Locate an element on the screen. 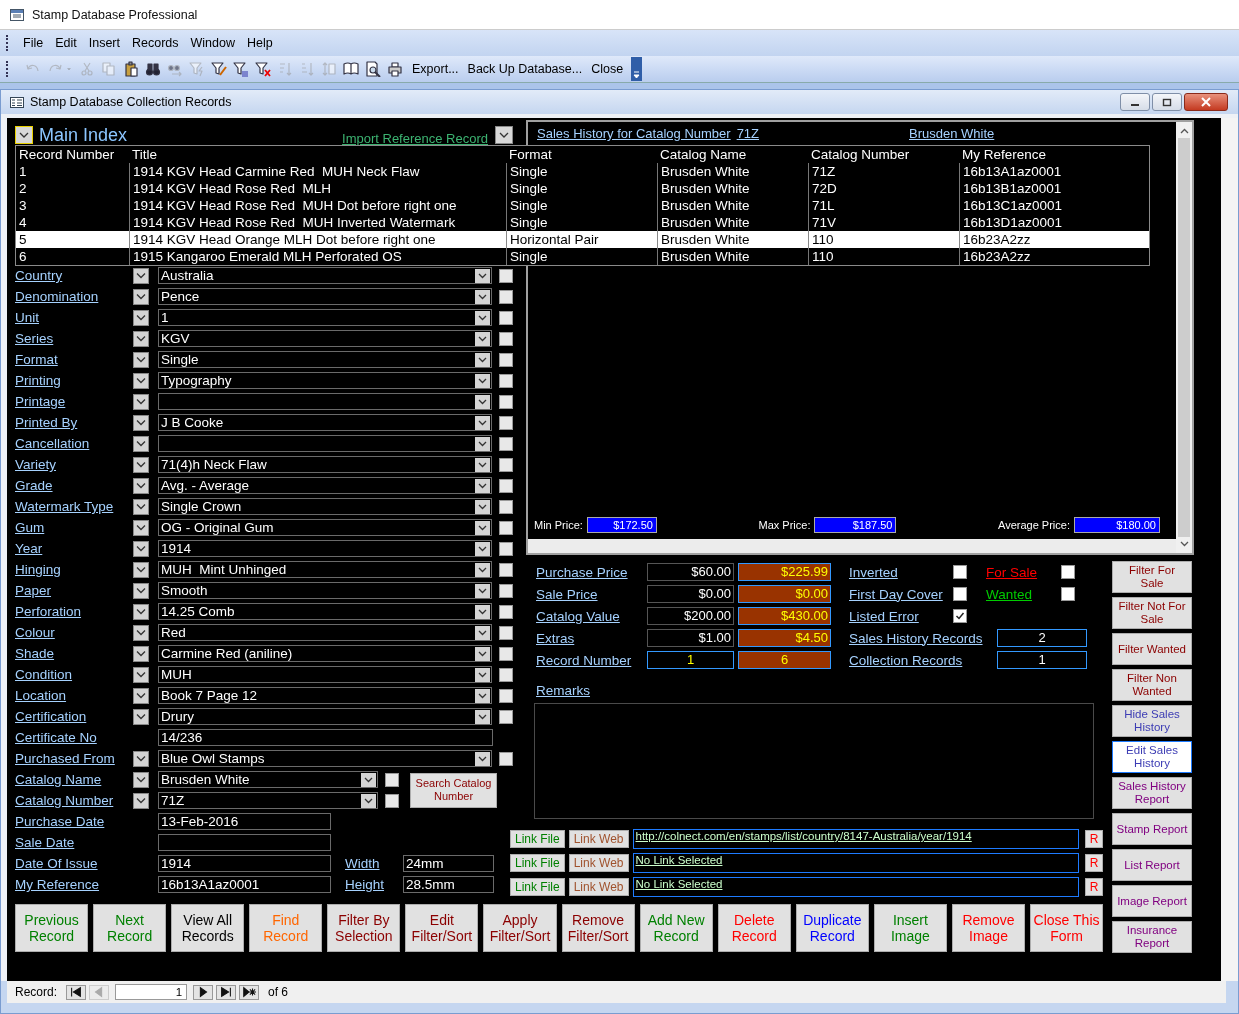  list-row: 1 1914 KGV Head Carmine Red MUH Neck Flaw Single Brusden White 71Z 16b13A1az0001 is located at coordinates (582, 171).